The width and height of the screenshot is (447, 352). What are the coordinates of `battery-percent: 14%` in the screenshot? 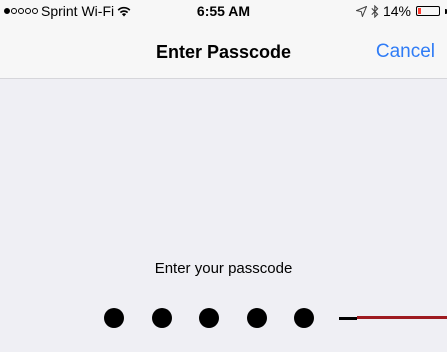 It's located at (396, 11).